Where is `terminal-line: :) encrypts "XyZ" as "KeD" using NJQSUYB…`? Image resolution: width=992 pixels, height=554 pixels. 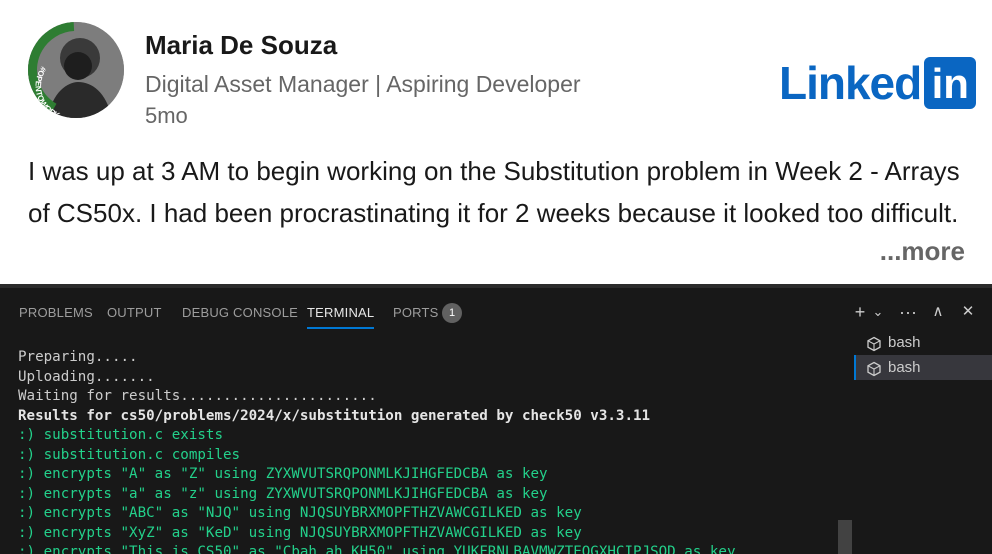 terminal-line: :) encrypts "XyZ" as "KeD" using NJQSUYB… is located at coordinates (300, 532).